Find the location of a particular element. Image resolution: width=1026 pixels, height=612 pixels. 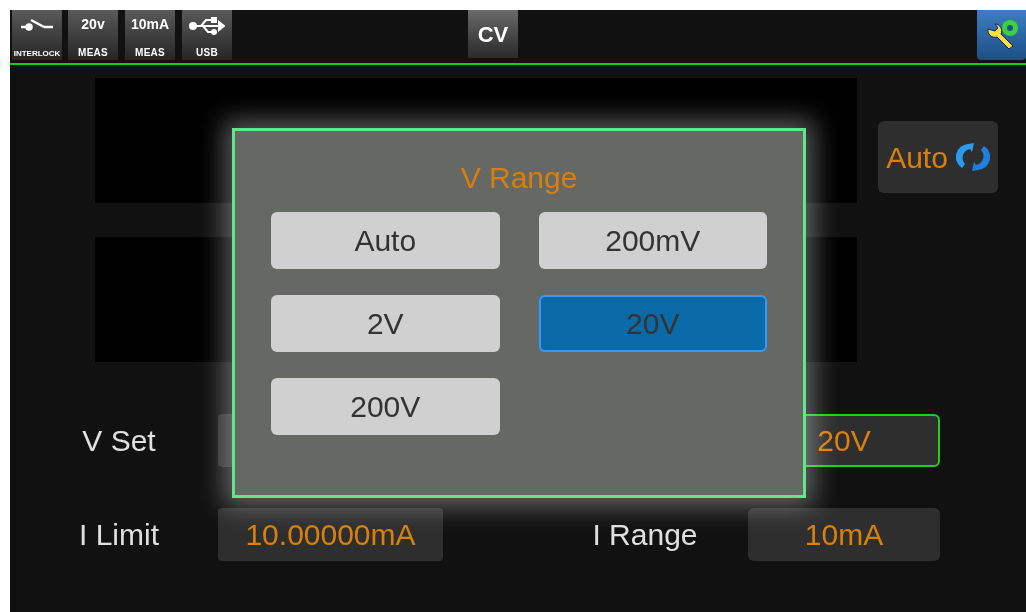

range-option: 2V is located at coordinates (385, 323).